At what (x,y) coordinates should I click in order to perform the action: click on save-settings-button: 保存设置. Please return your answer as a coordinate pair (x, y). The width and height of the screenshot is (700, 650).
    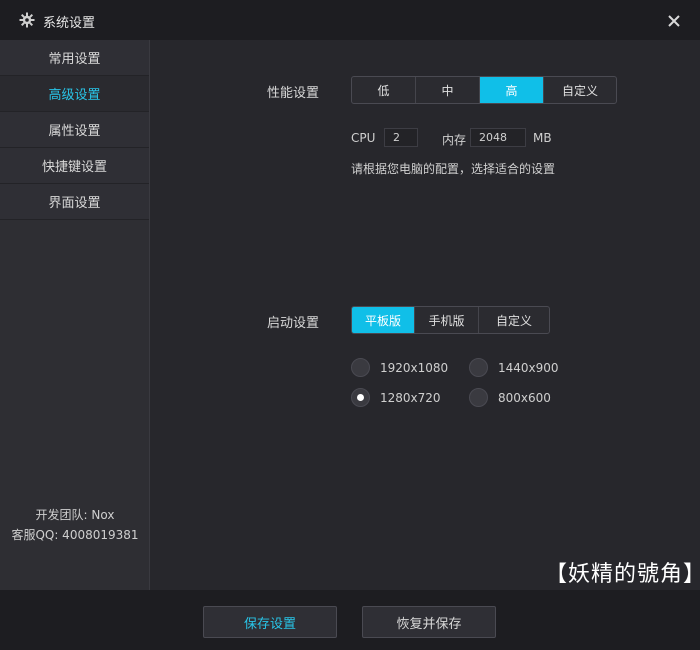
    Looking at the image, I should click on (270, 622).